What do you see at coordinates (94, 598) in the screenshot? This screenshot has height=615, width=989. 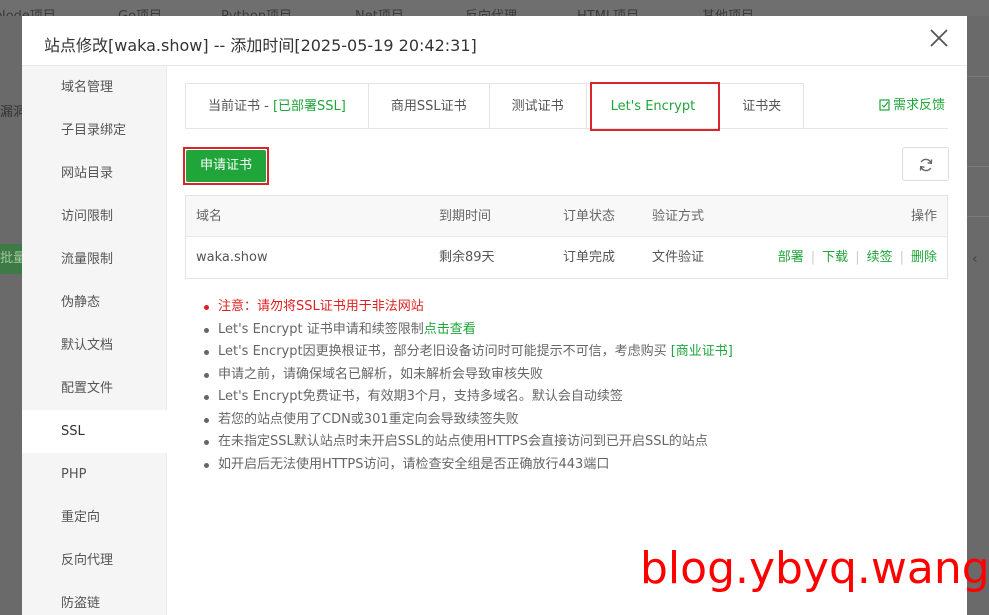 I see `sidebar-item-hotlink: 防盗链` at bounding box center [94, 598].